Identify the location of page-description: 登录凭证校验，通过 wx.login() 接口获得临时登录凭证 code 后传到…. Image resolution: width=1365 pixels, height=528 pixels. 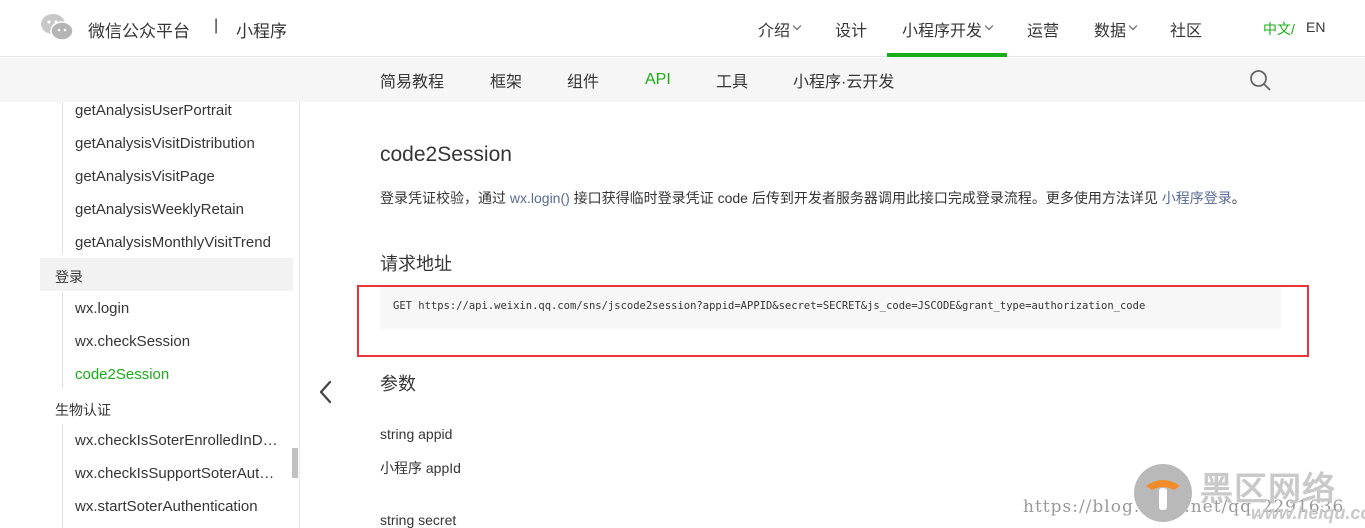
(813, 198).